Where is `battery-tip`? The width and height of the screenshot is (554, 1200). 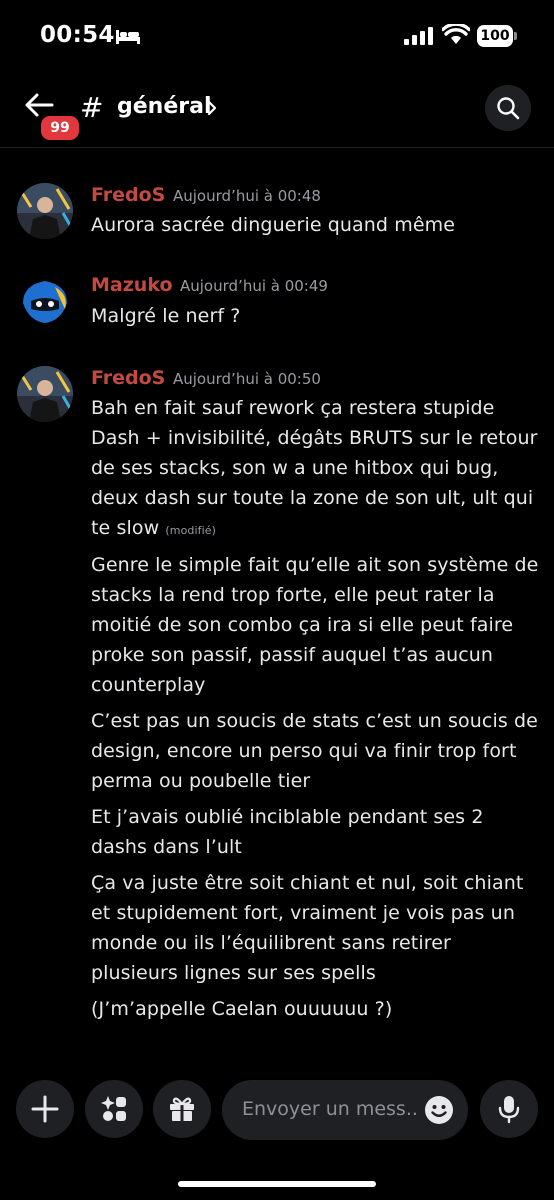 battery-tip is located at coordinates (515, 36).